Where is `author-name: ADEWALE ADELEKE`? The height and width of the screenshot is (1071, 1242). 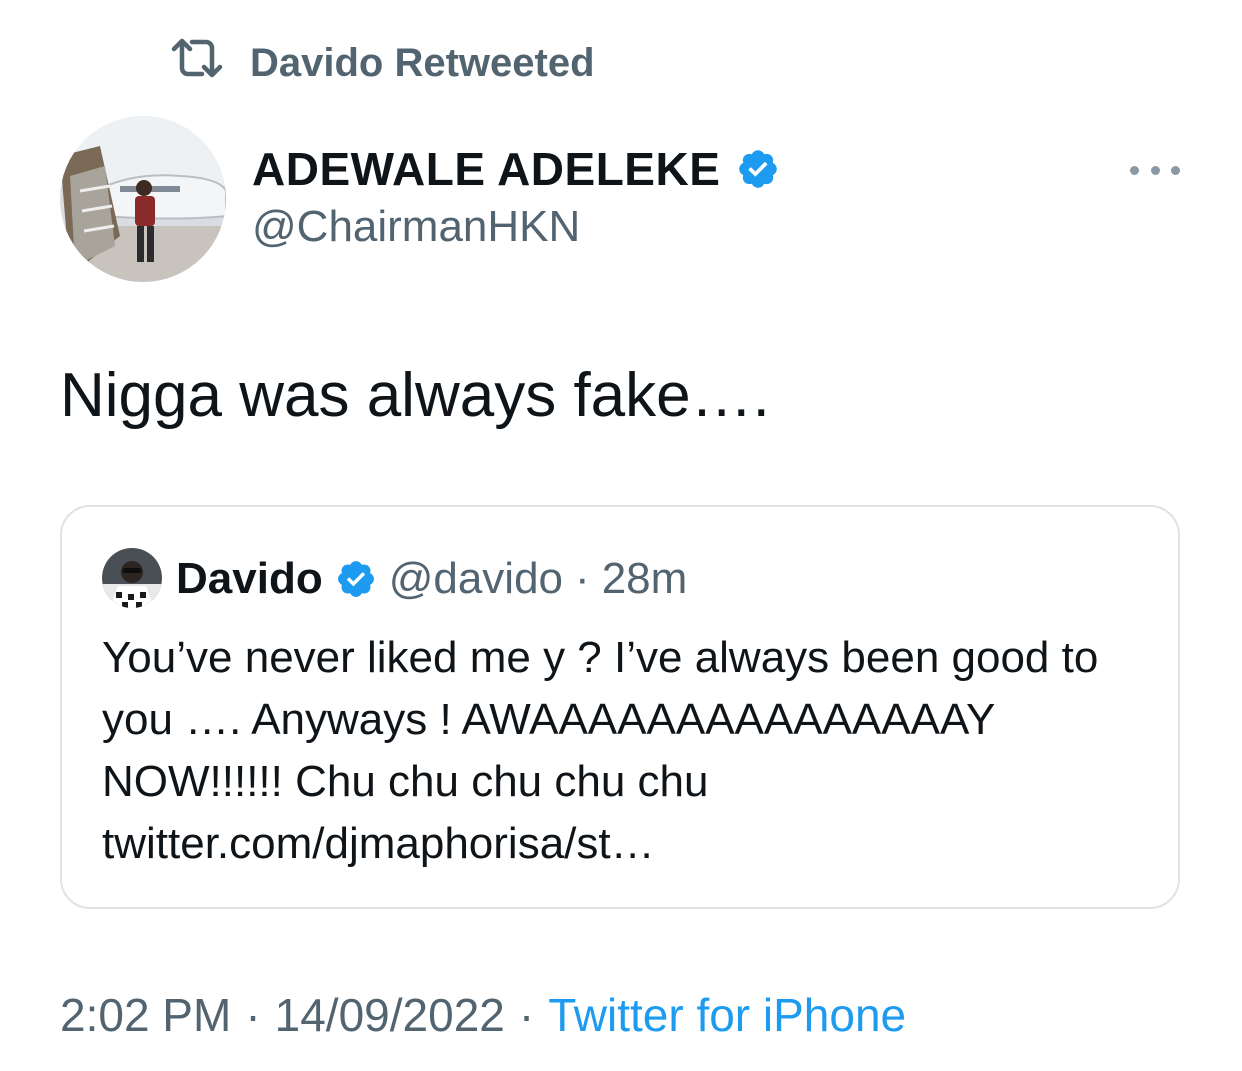
author-name: ADEWALE ADELEKE is located at coordinates (486, 169).